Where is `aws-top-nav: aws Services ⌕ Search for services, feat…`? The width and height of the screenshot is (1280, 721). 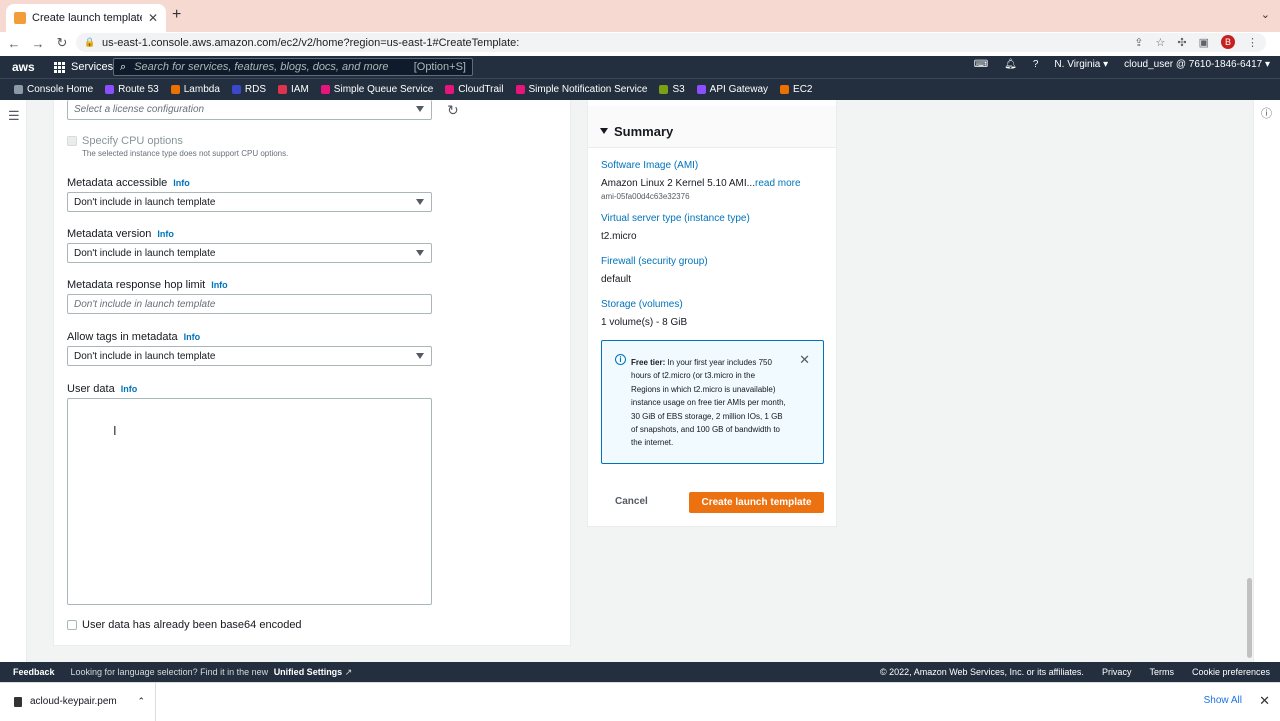 aws-top-nav: aws Services ⌕ Search for services, feat… is located at coordinates (640, 67).